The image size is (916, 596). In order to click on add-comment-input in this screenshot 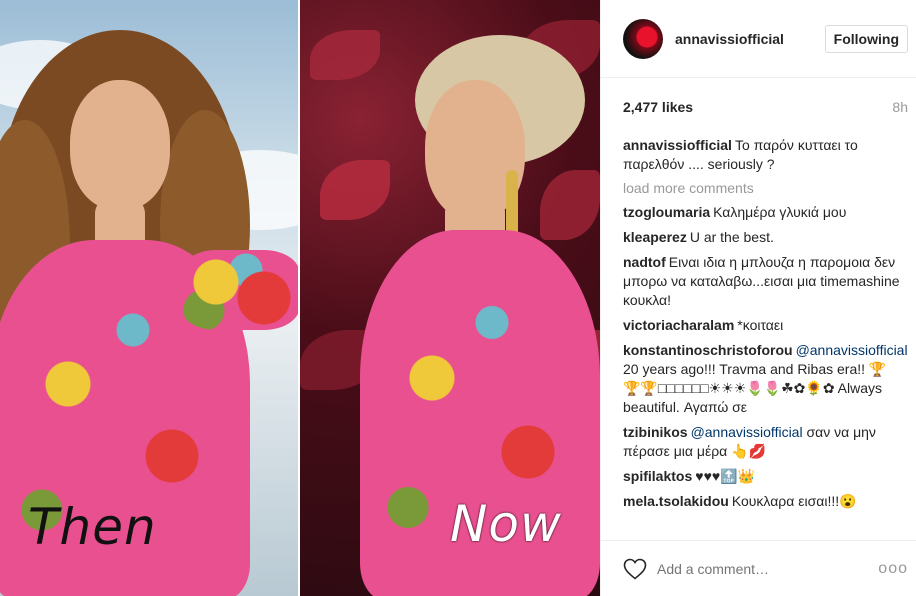, I will do `click(768, 568)`.